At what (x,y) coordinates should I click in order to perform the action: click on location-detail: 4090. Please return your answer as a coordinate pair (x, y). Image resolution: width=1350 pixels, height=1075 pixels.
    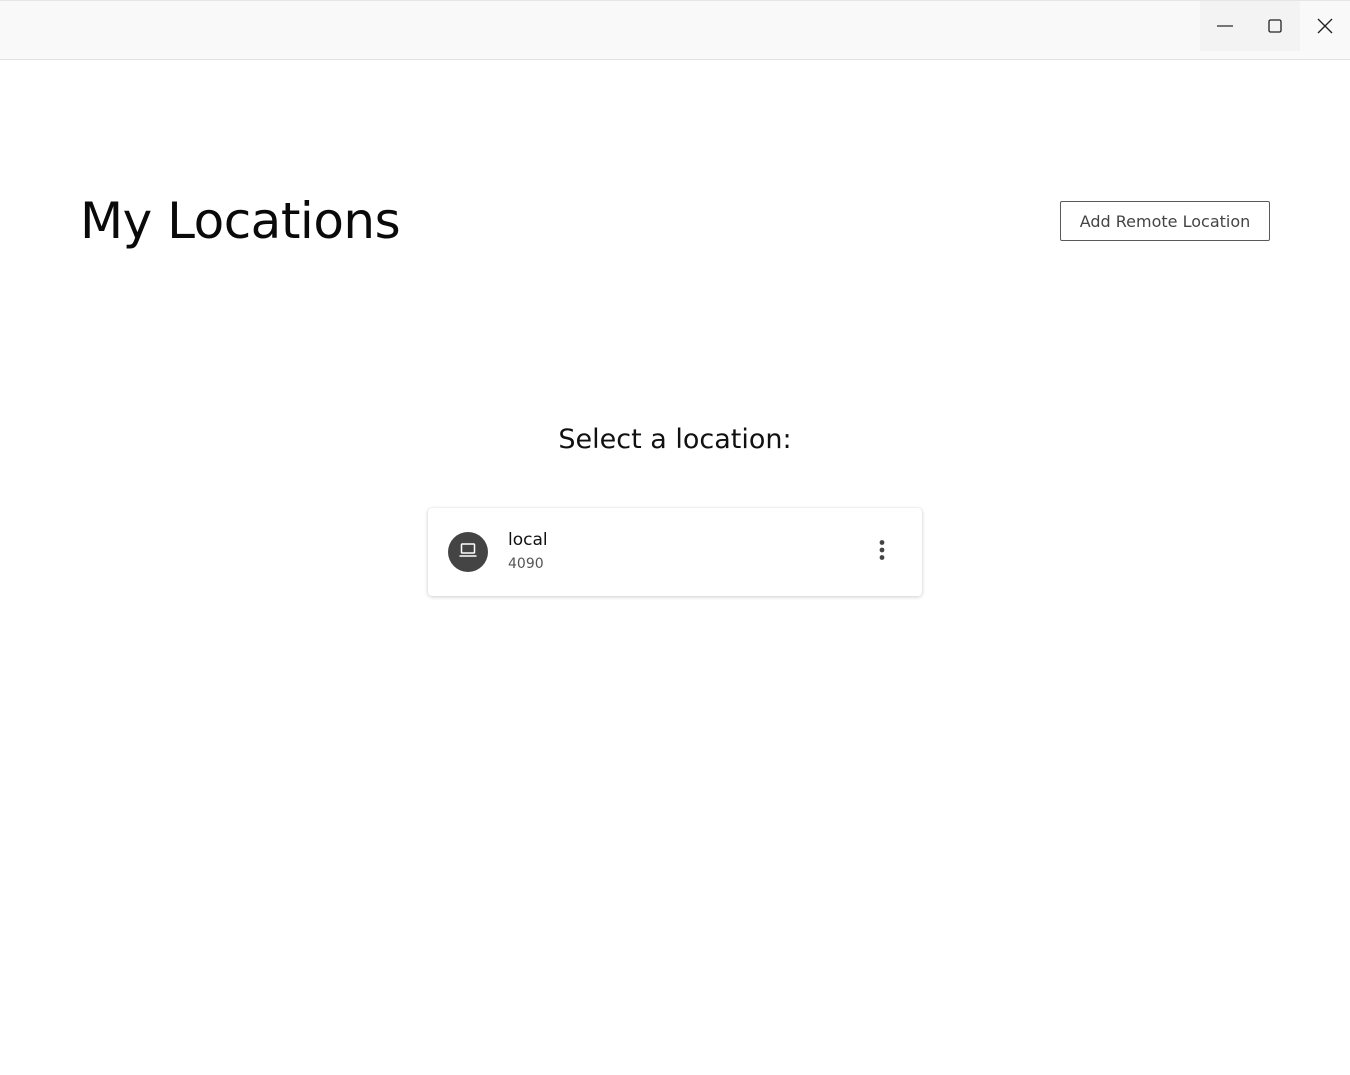
    Looking at the image, I should click on (526, 564).